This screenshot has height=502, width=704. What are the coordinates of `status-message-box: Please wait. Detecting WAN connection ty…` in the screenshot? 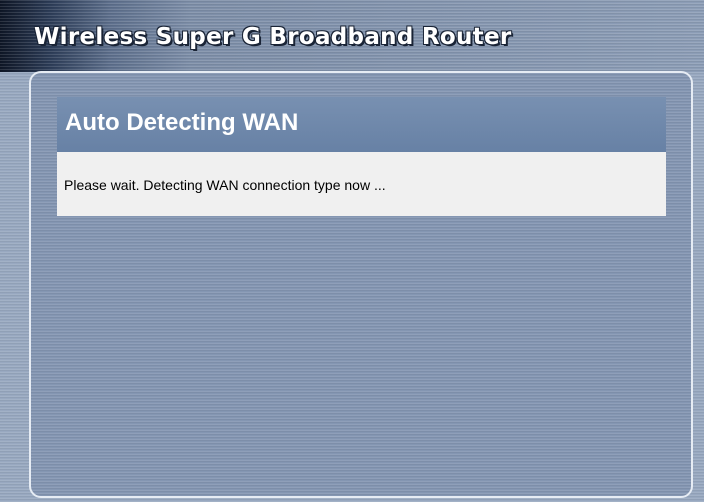 It's located at (361, 184).